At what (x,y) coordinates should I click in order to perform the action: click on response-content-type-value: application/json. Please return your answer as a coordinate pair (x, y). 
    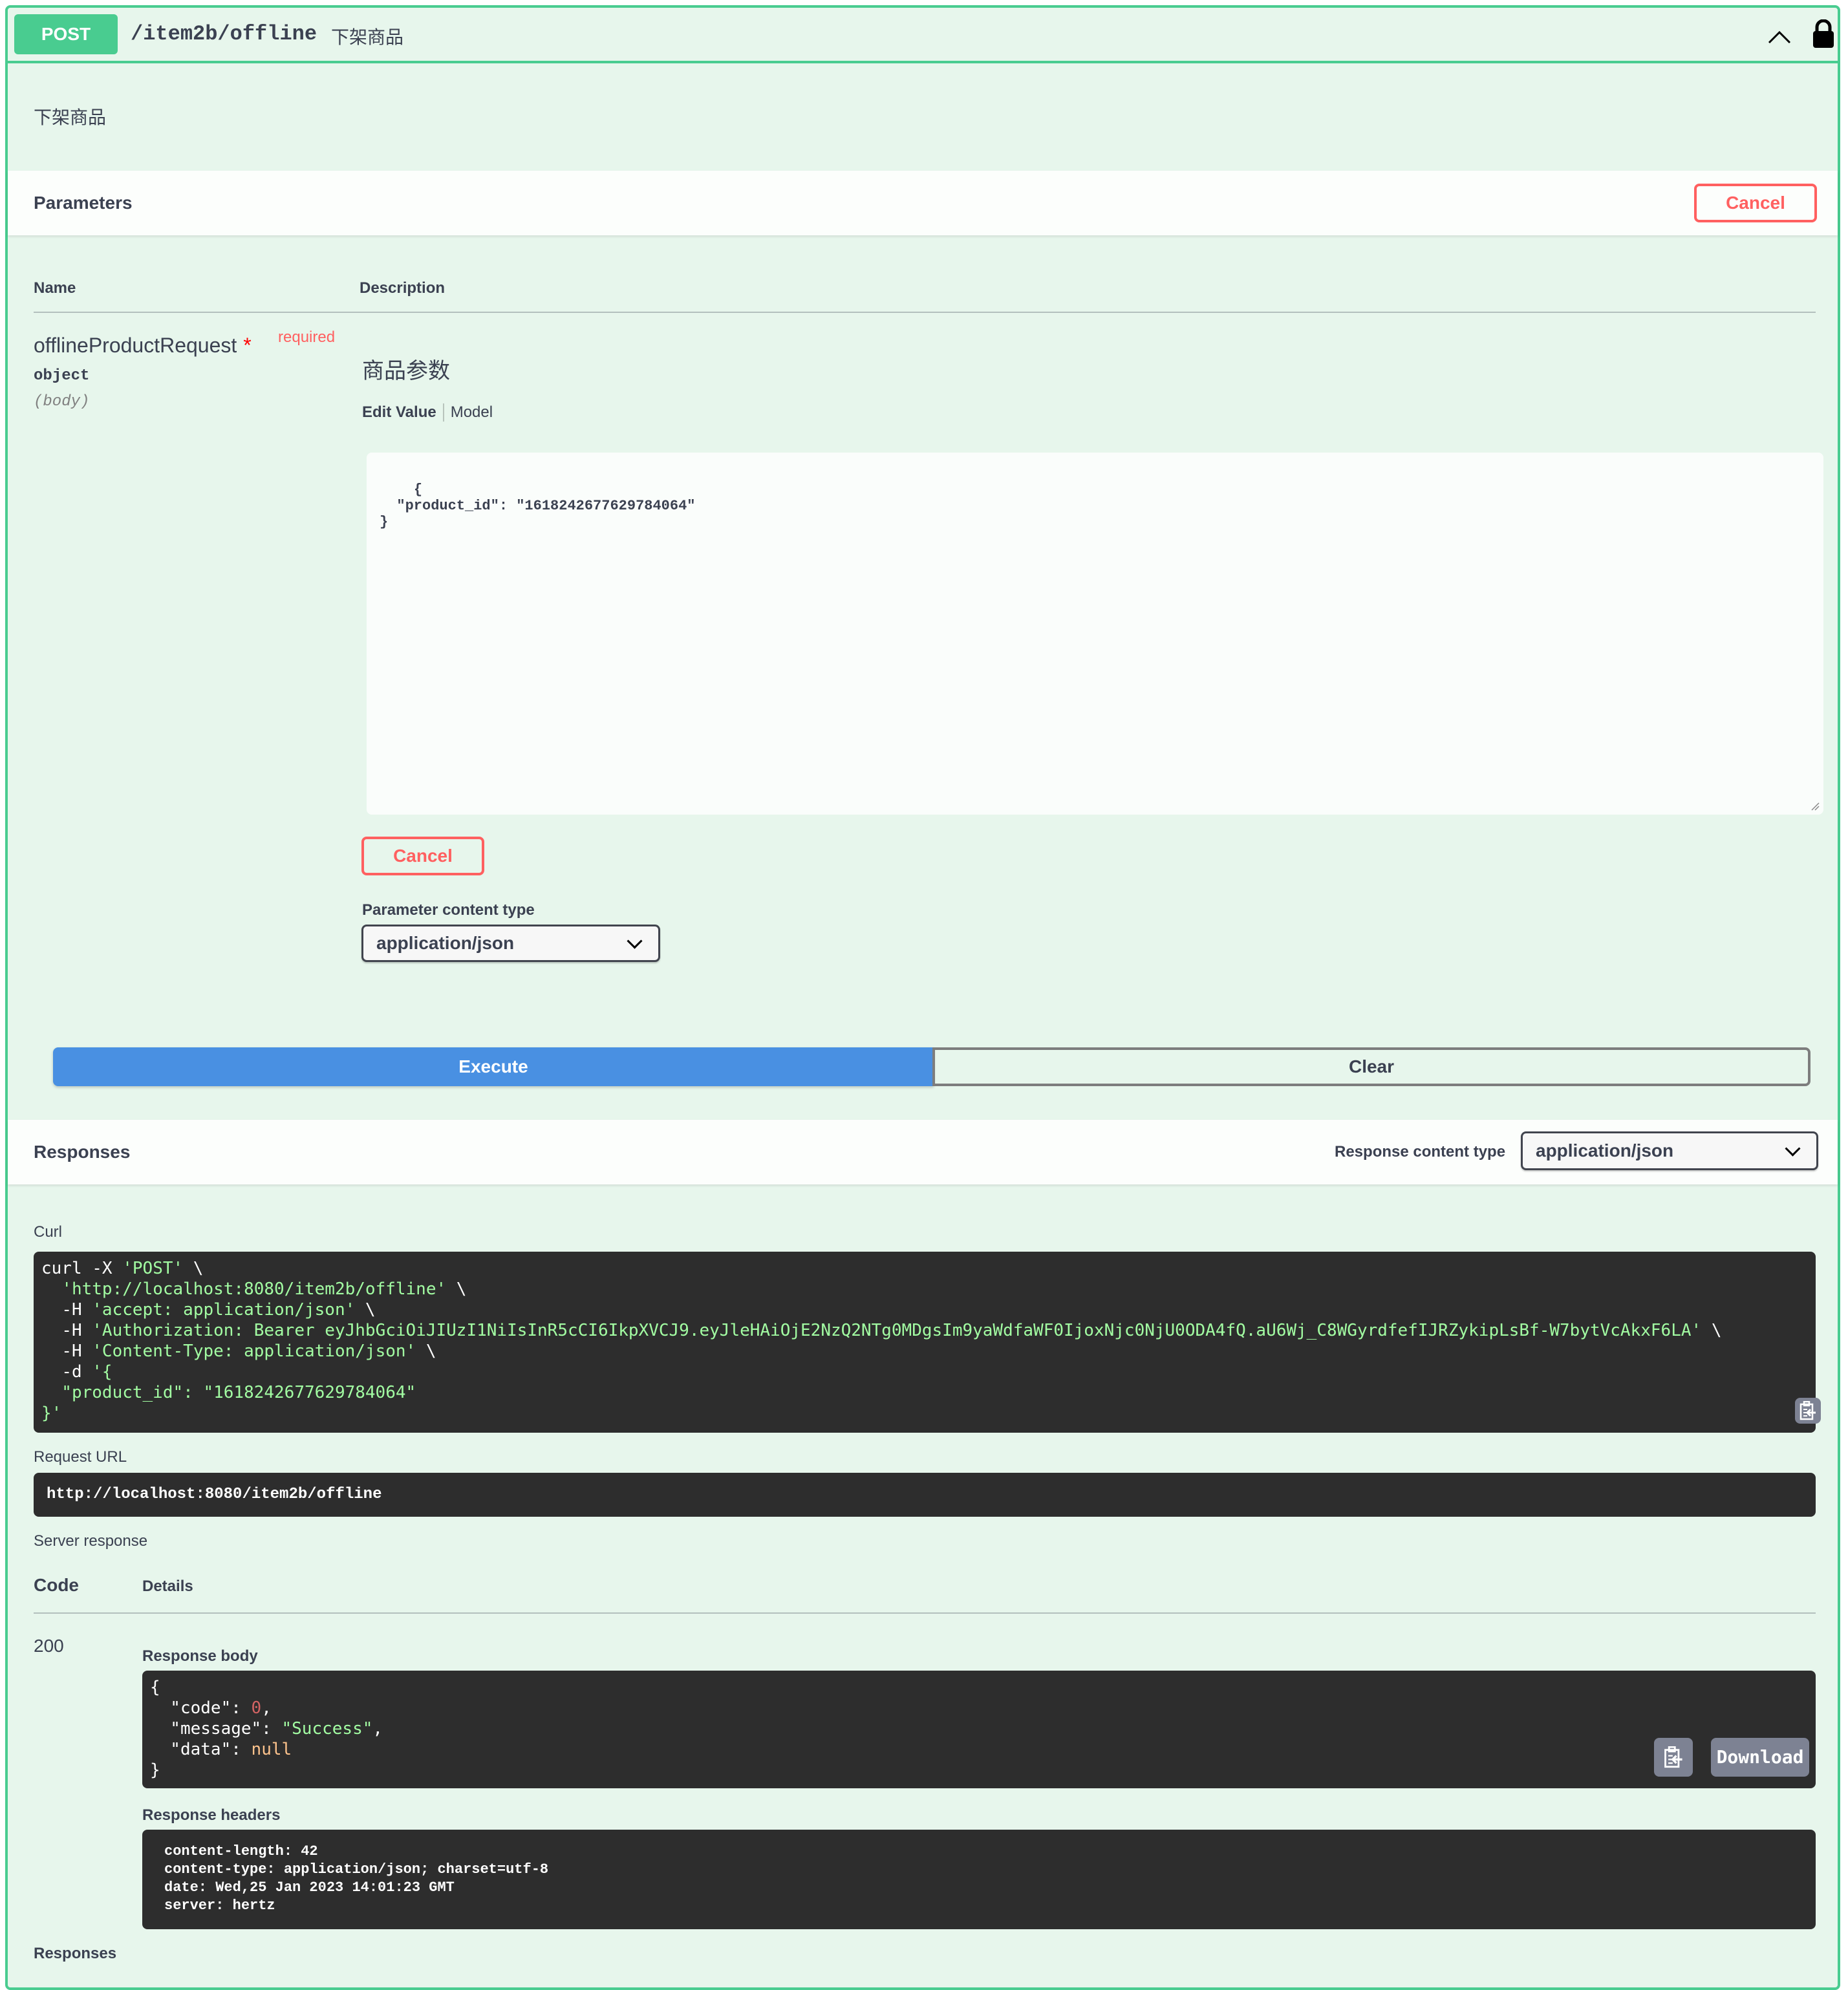
    Looking at the image, I should click on (1605, 1150).